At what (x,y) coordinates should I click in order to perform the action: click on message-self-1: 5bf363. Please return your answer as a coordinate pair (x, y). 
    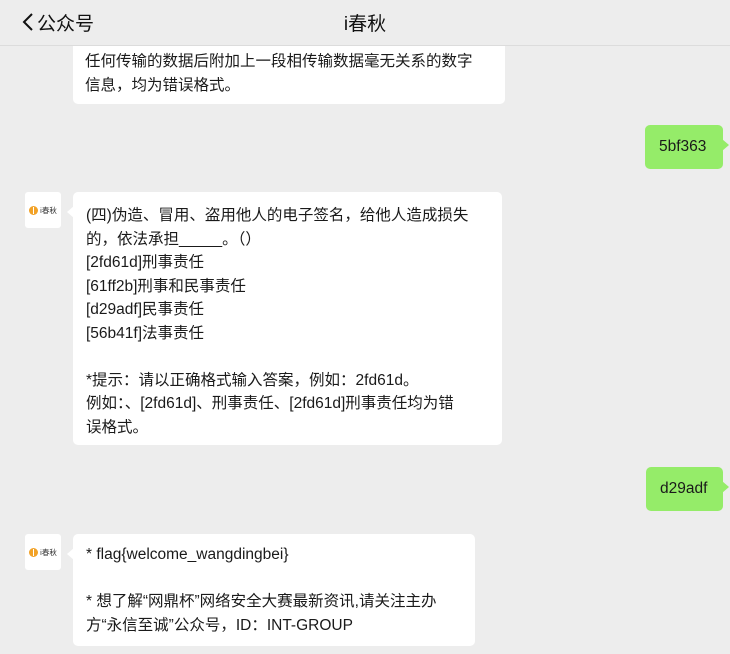
    Looking at the image, I should click on (687, 147).